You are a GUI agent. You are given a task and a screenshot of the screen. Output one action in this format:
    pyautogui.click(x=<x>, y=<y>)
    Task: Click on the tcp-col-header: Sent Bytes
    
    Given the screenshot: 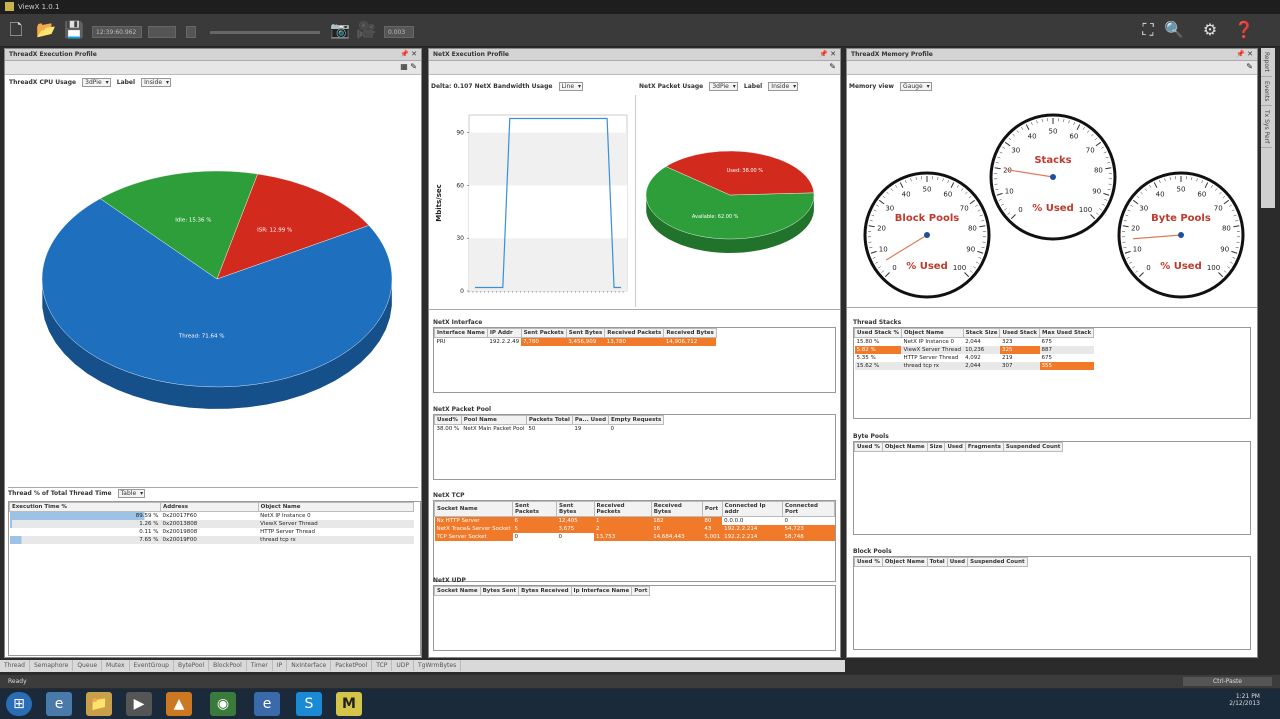 What is the action you would take?
    pyautogui.click(x=575, y=509)
    